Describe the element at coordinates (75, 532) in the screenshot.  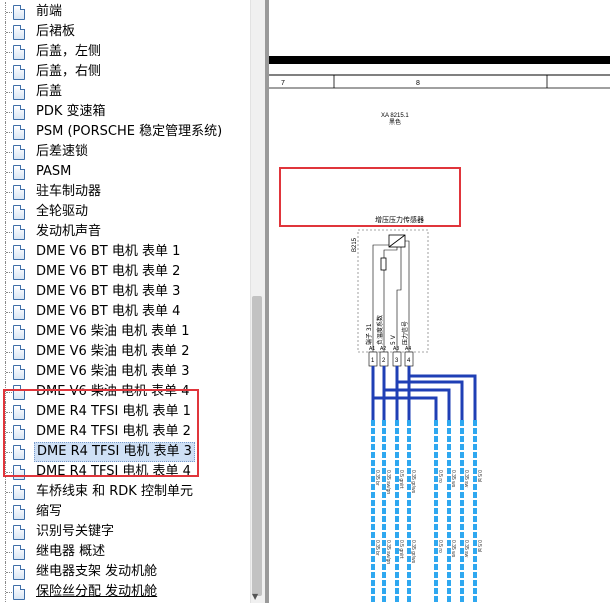
I see `tree-item-label: 识别号关键字` at that location.